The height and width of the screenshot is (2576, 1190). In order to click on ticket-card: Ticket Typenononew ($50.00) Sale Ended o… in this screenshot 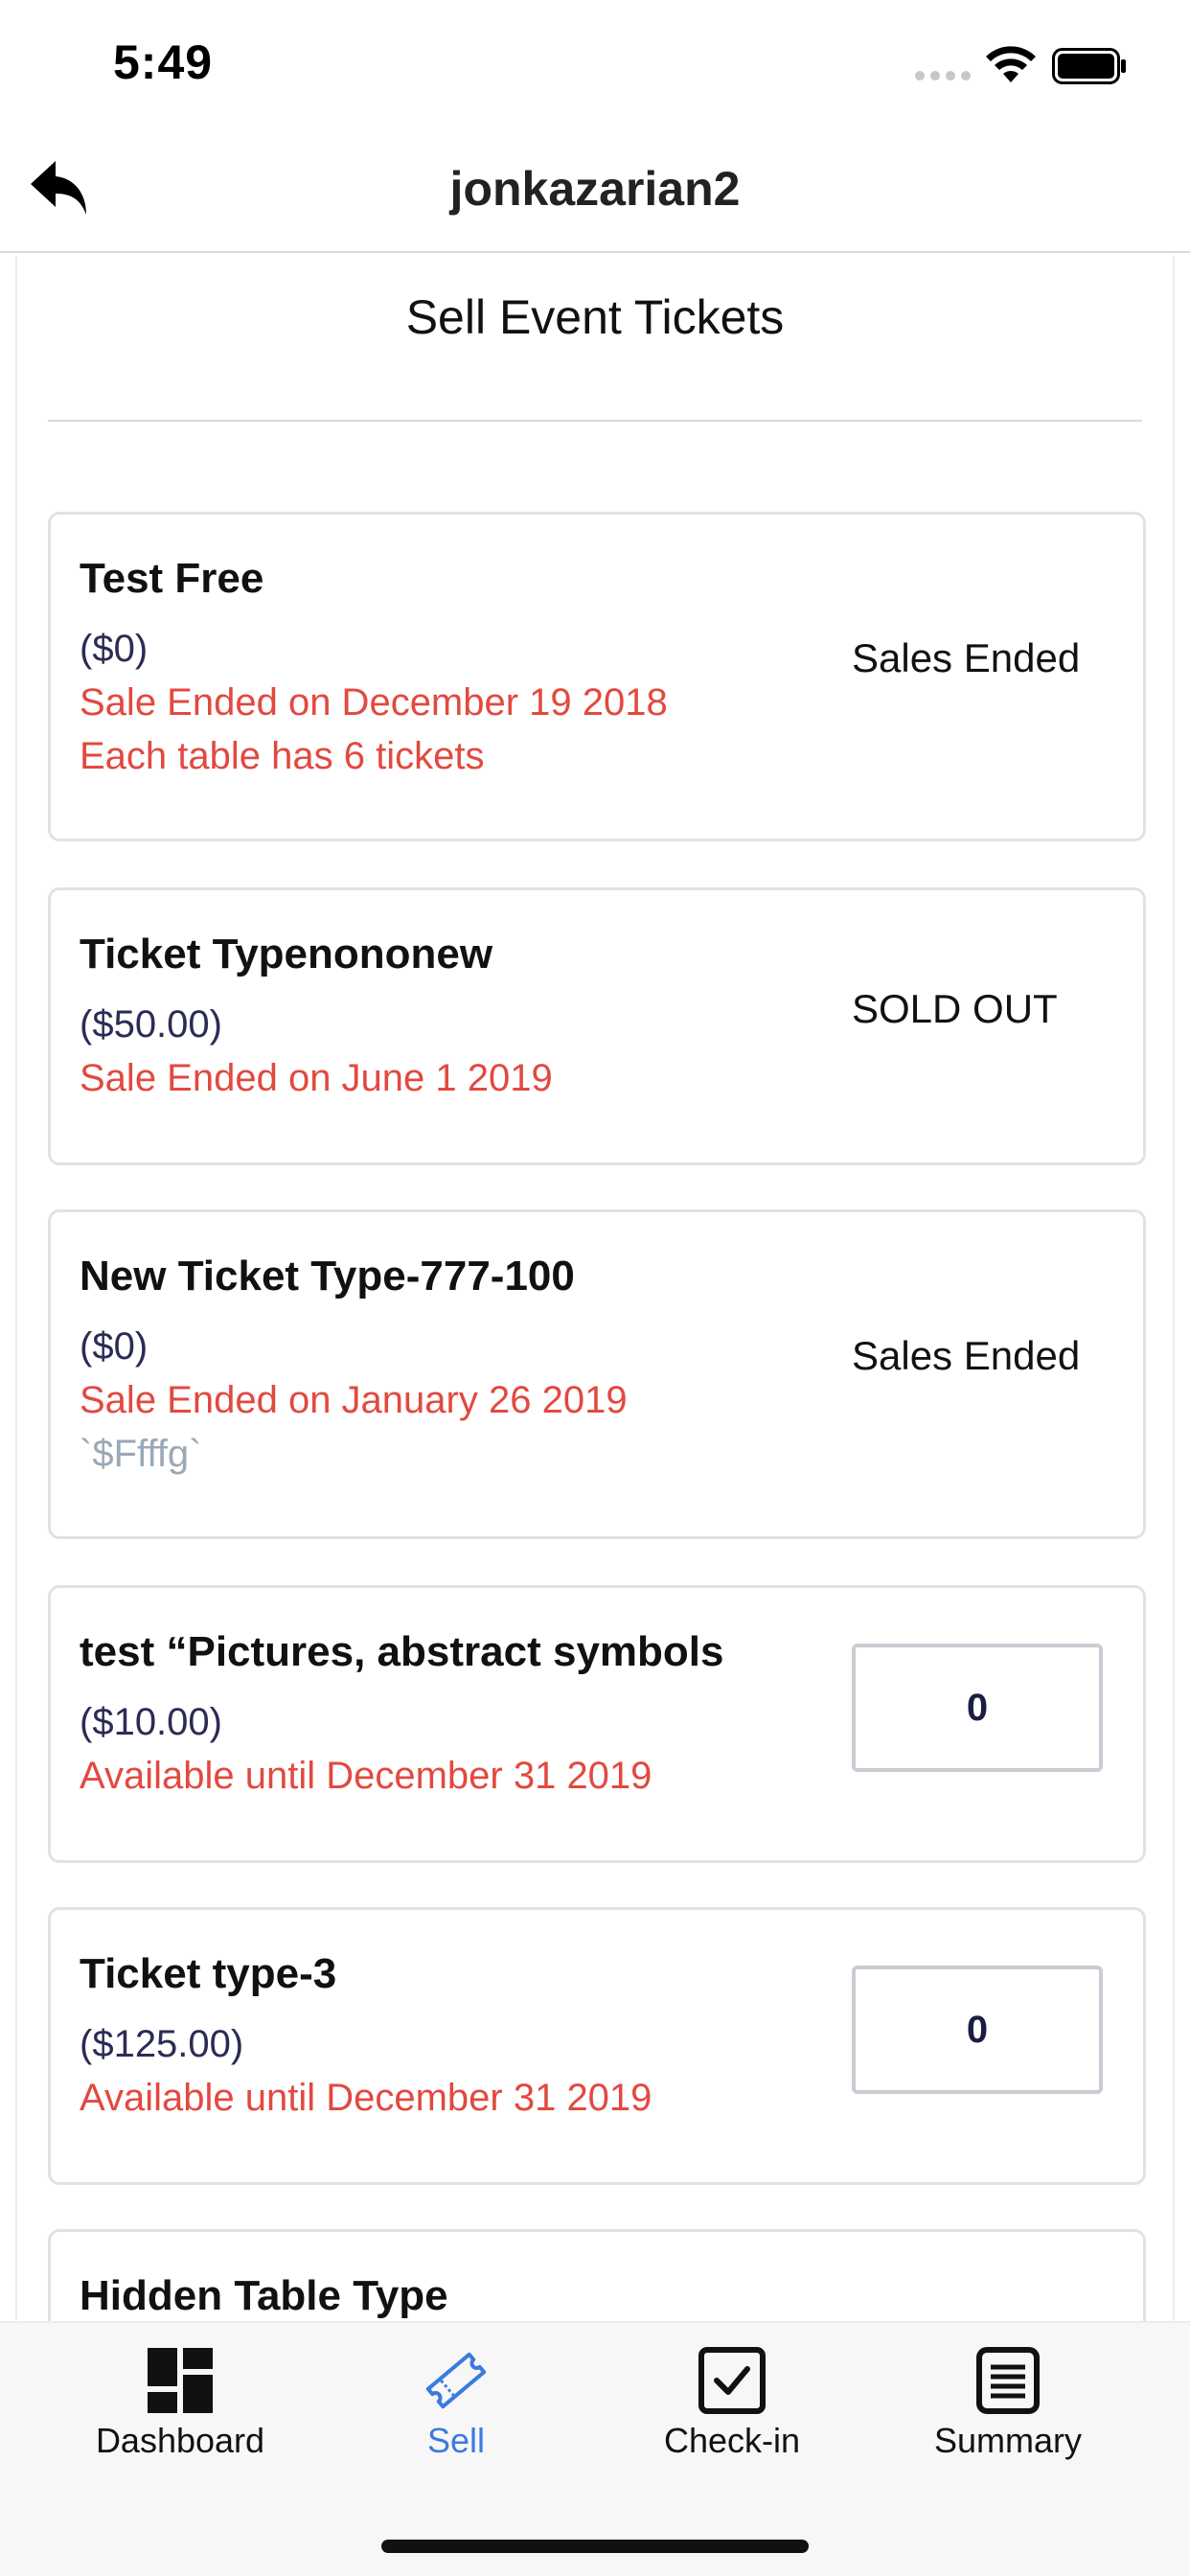, I will do `click(597, 1026)`.